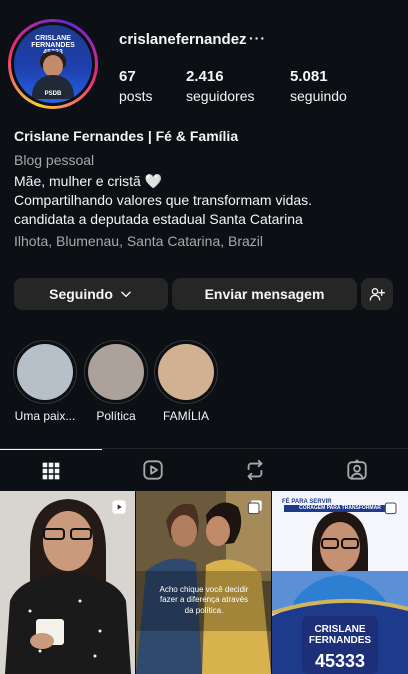 The width and height of the screenshot is (408, 674). What do you see at coordinates (54, 160) in the screenshot?
I see `bio-category: Blog pessoal` at bounding box center [54, 160].